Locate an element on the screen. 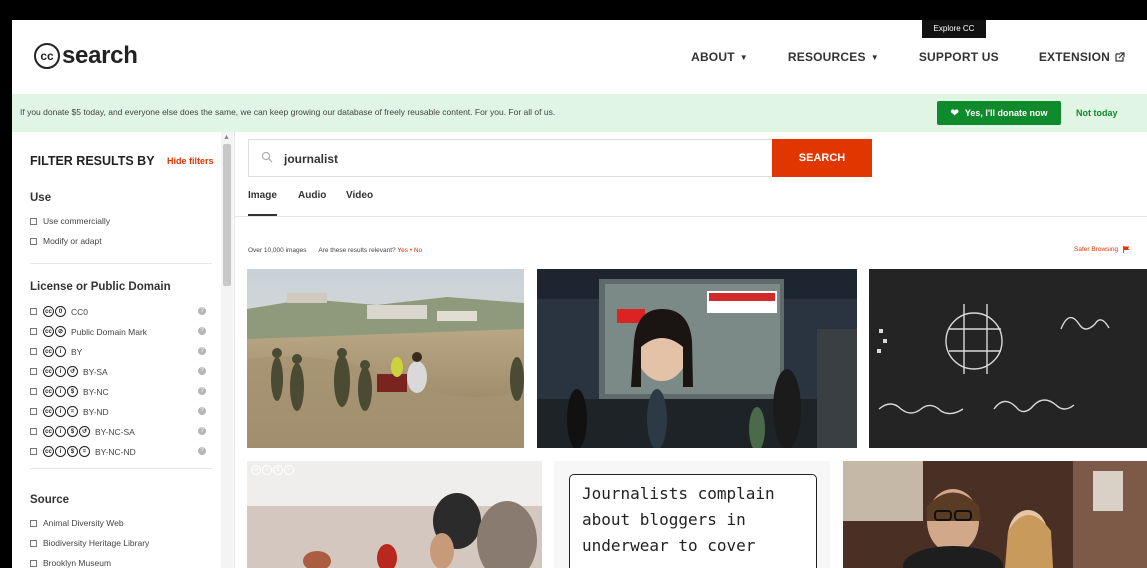 Image resolution: width=1147 pixels, height=568 pixels. license-label: Public Domain Mark is located at coordinates (109, 331).